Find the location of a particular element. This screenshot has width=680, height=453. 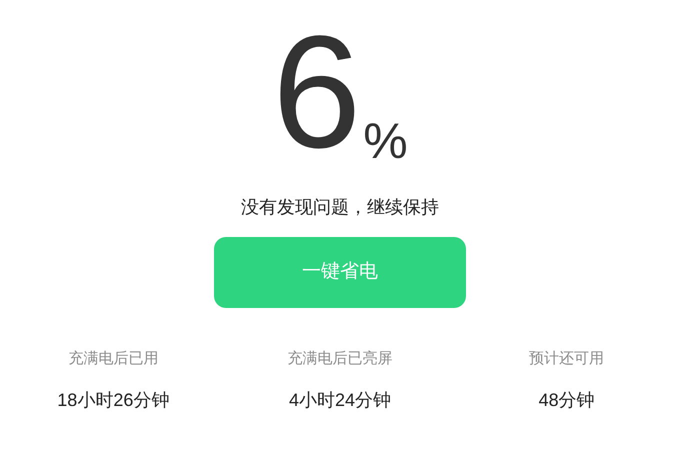

stat-value: 18小时26分钟 is located at coordinates (113, 400).